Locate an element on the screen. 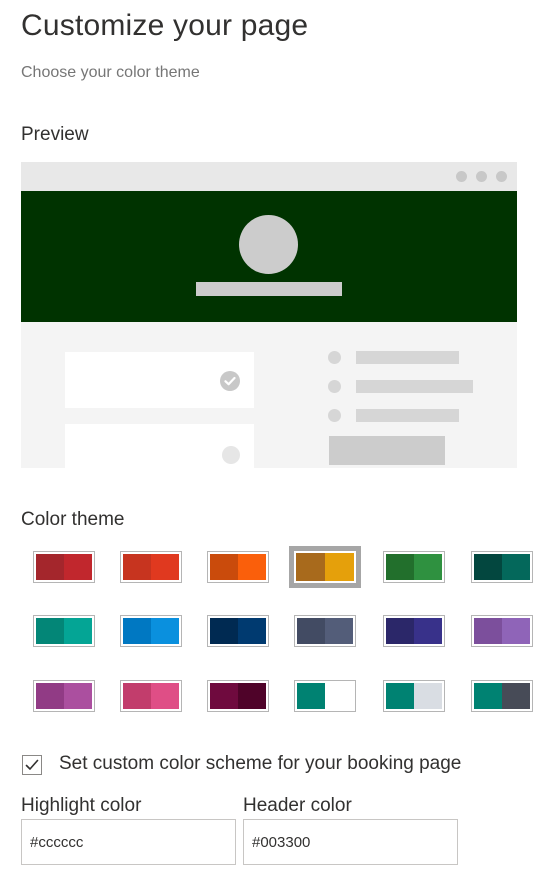 Image resolution: width=560 pixels, height=890 pixels. circle-icon is located at coordinates (231, 455).